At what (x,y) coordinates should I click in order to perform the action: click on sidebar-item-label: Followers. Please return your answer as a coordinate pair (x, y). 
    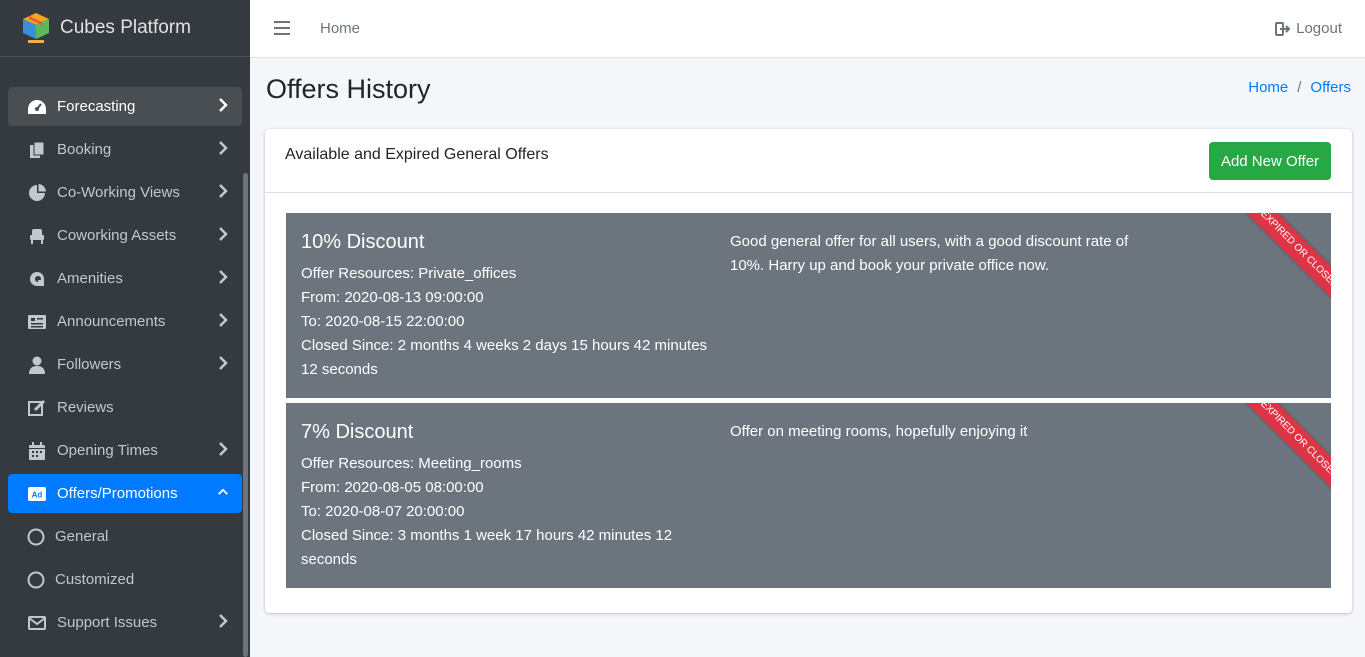
    Looking at the image, I should click on (89, 364).